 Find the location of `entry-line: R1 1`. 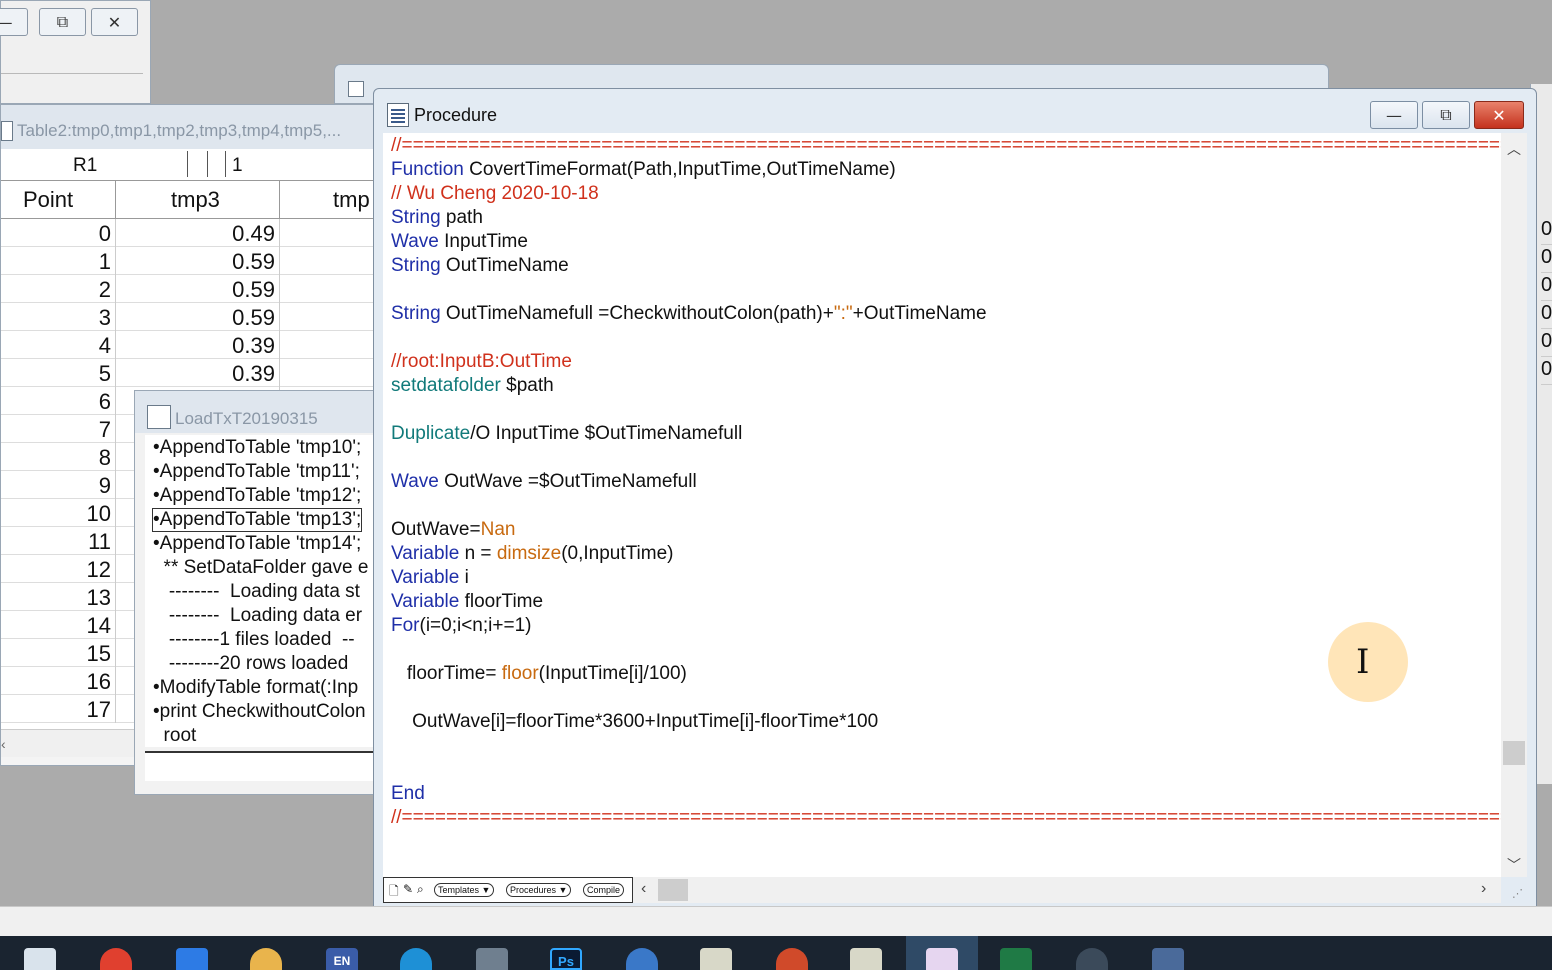

entry-line: R1 1 is located at coordinates (188, 165).